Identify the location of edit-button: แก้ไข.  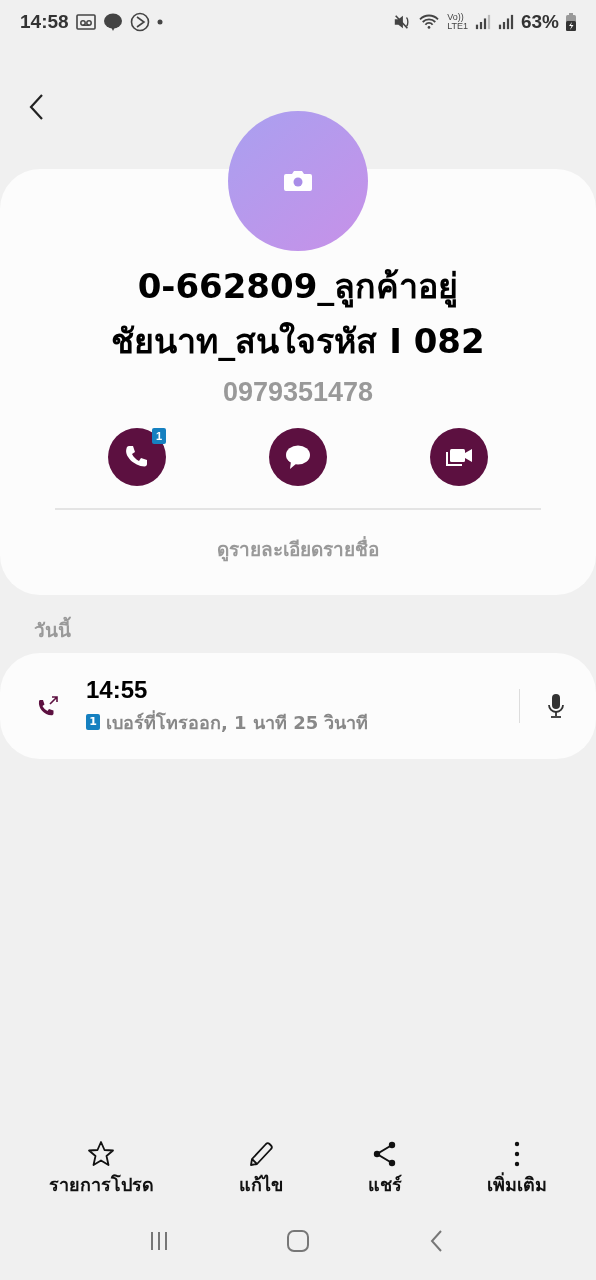
(260, 1171).